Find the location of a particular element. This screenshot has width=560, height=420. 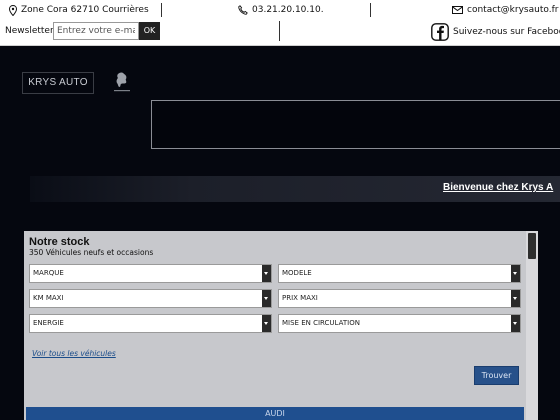

km-maxi-select: KM MAXI is located at coordinates (150, 298).